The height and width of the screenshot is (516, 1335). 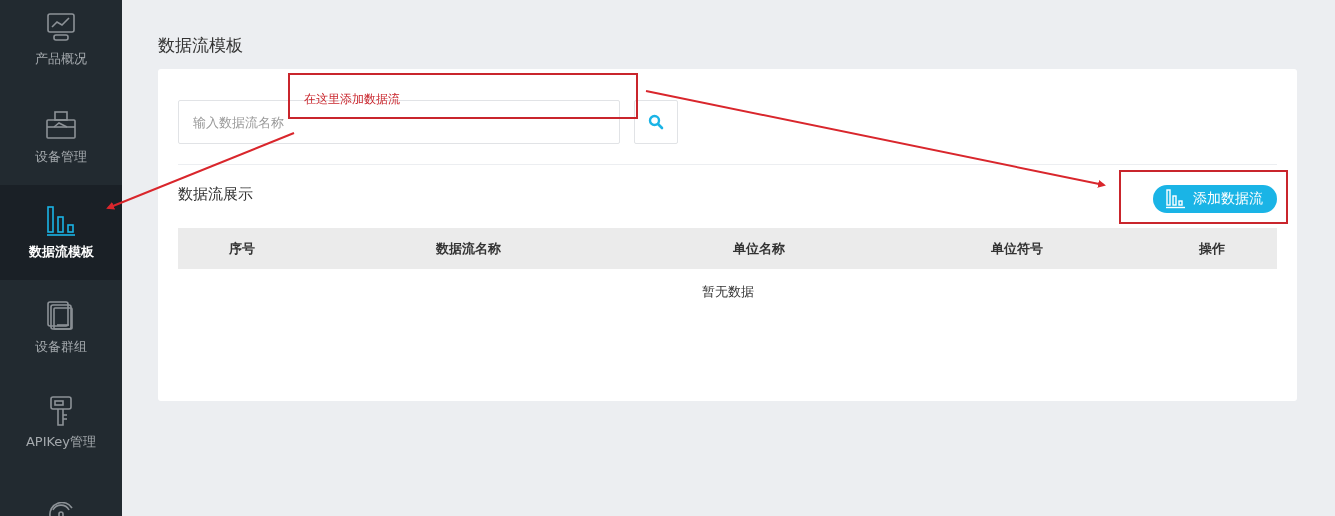 What do you see at coordinates (468, 248) in the screenshot?
I see `column-header: 数据流名称` at bounding box center [468, 248].